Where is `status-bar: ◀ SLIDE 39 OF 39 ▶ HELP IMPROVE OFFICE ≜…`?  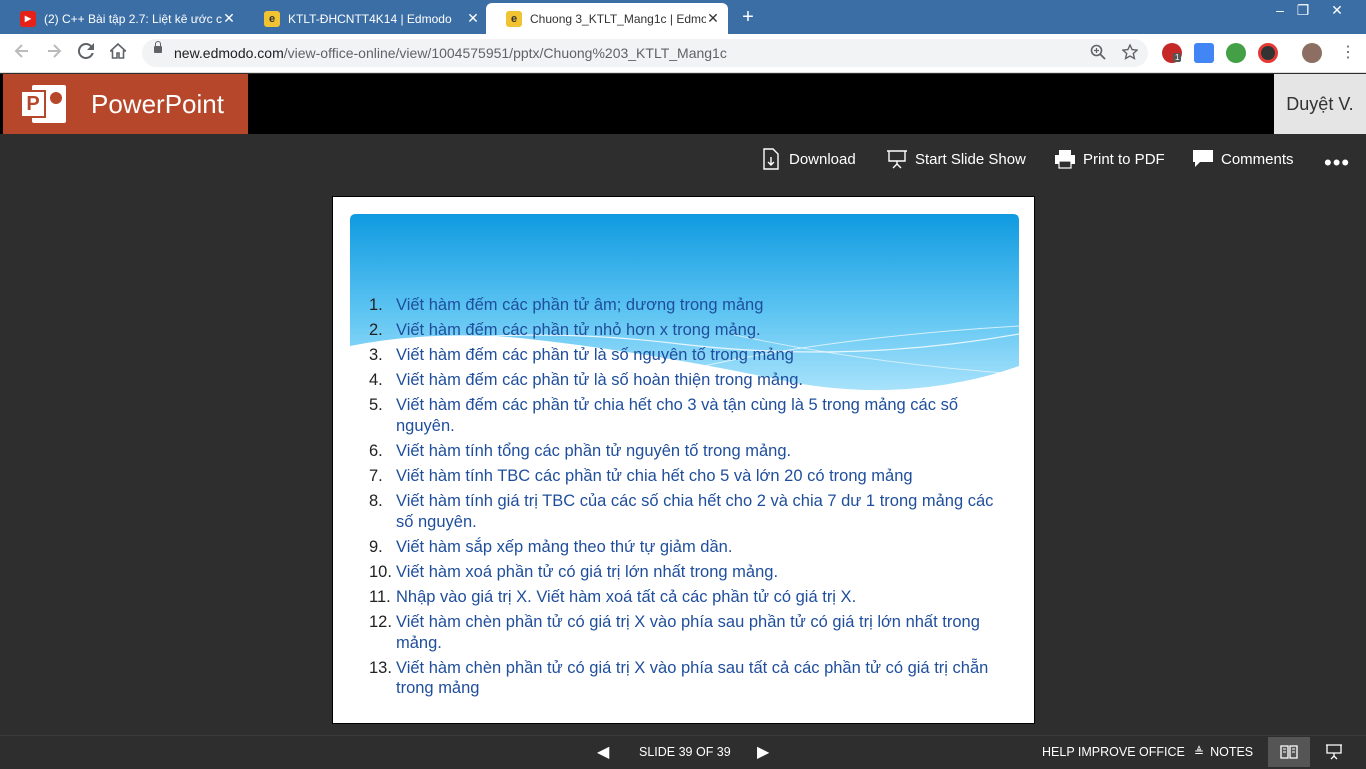
status-bar: ◀ SLIDE 39 OF 39 ▶ HELP IMPROVE OFFICE ≜… is located at coordinates (683, 752).